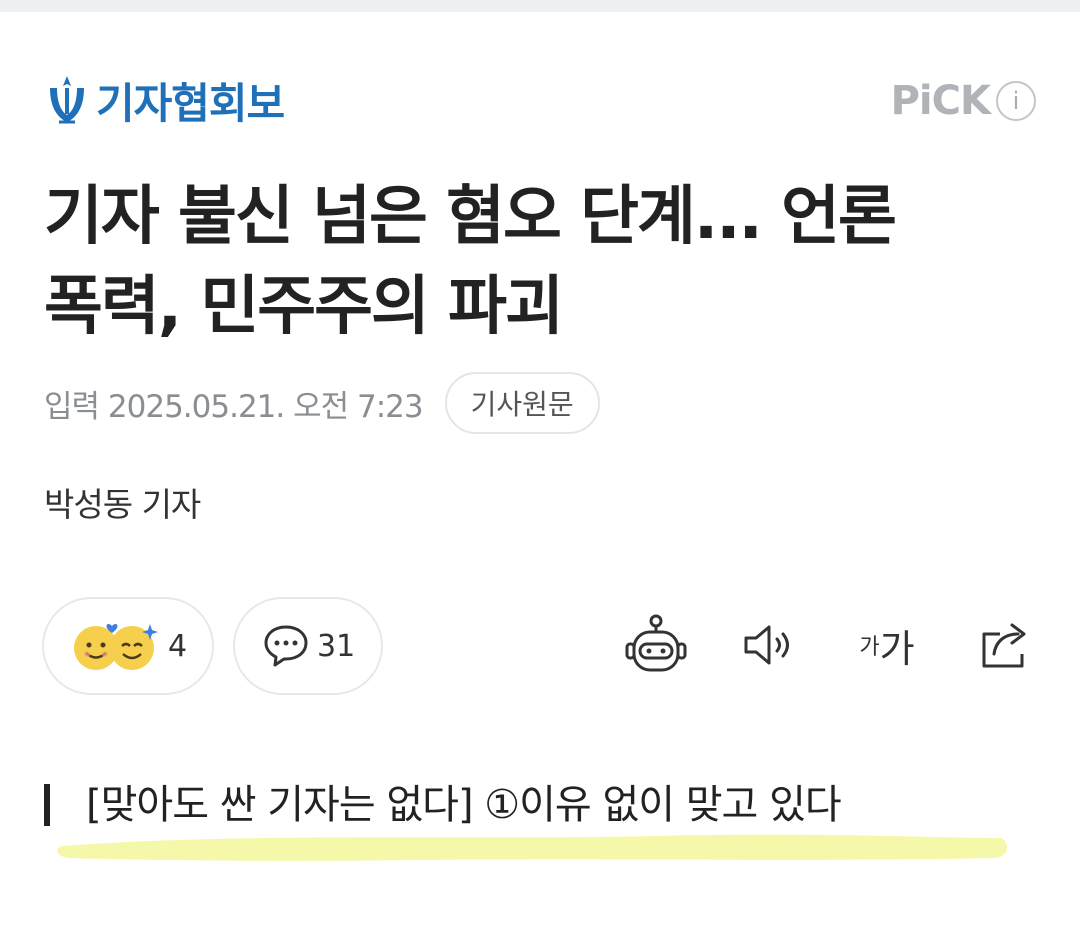 This screenshot has height=934, width=1080. I want to click on article-subheading: [맞아도 싼 기자는 없다] ①이유 없이 맞고 있다, so click(526, 821).